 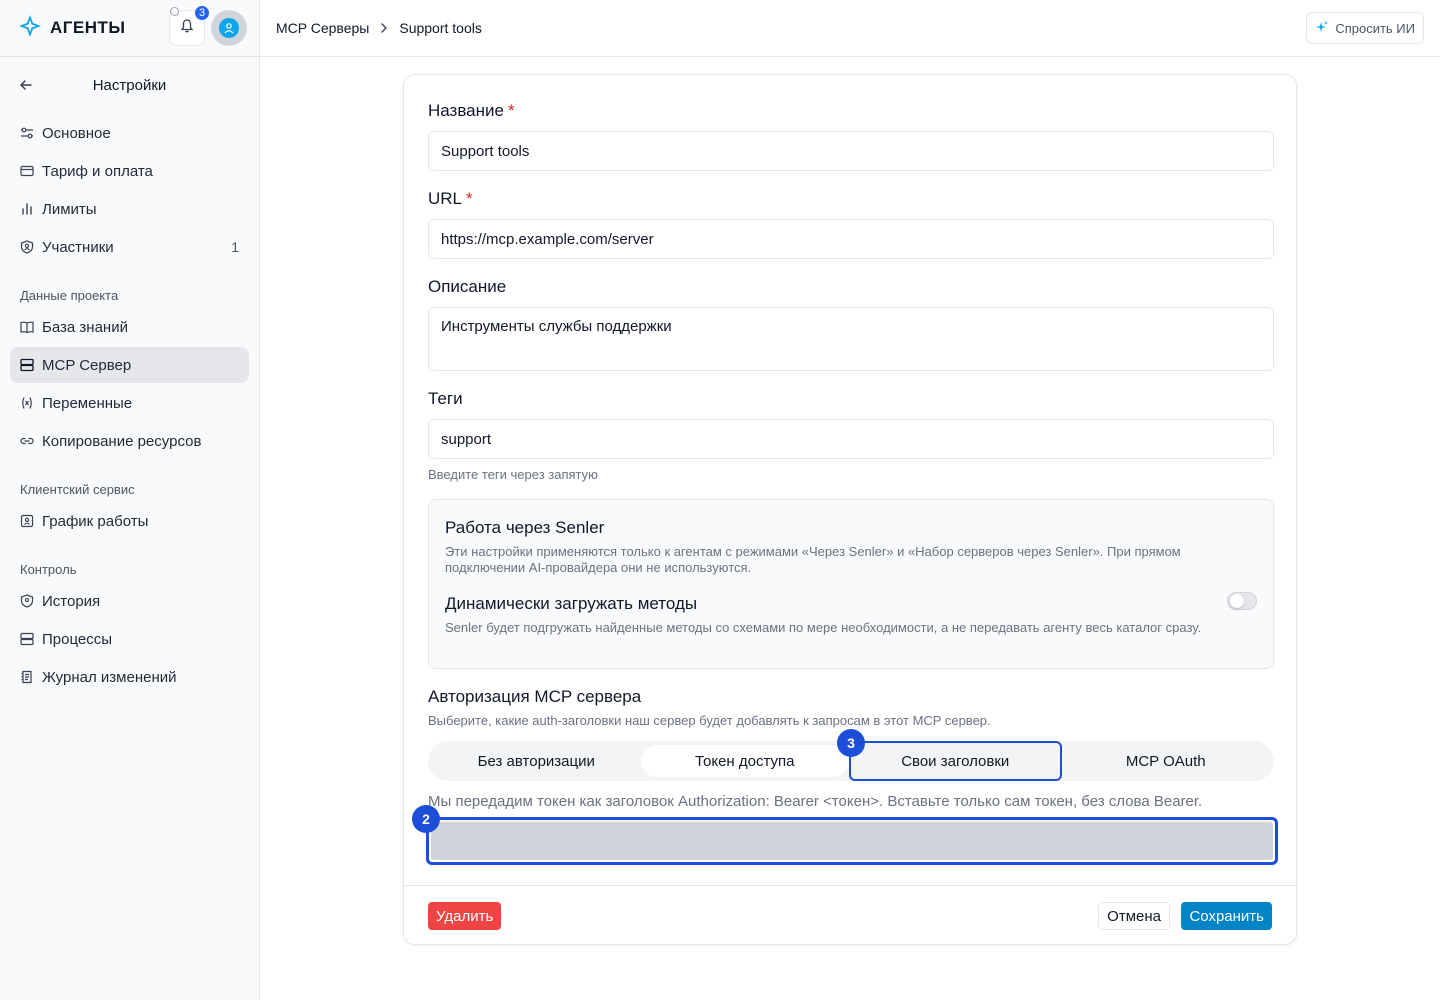 I want to click on url-label: URL *, so click(x=450, y=199).